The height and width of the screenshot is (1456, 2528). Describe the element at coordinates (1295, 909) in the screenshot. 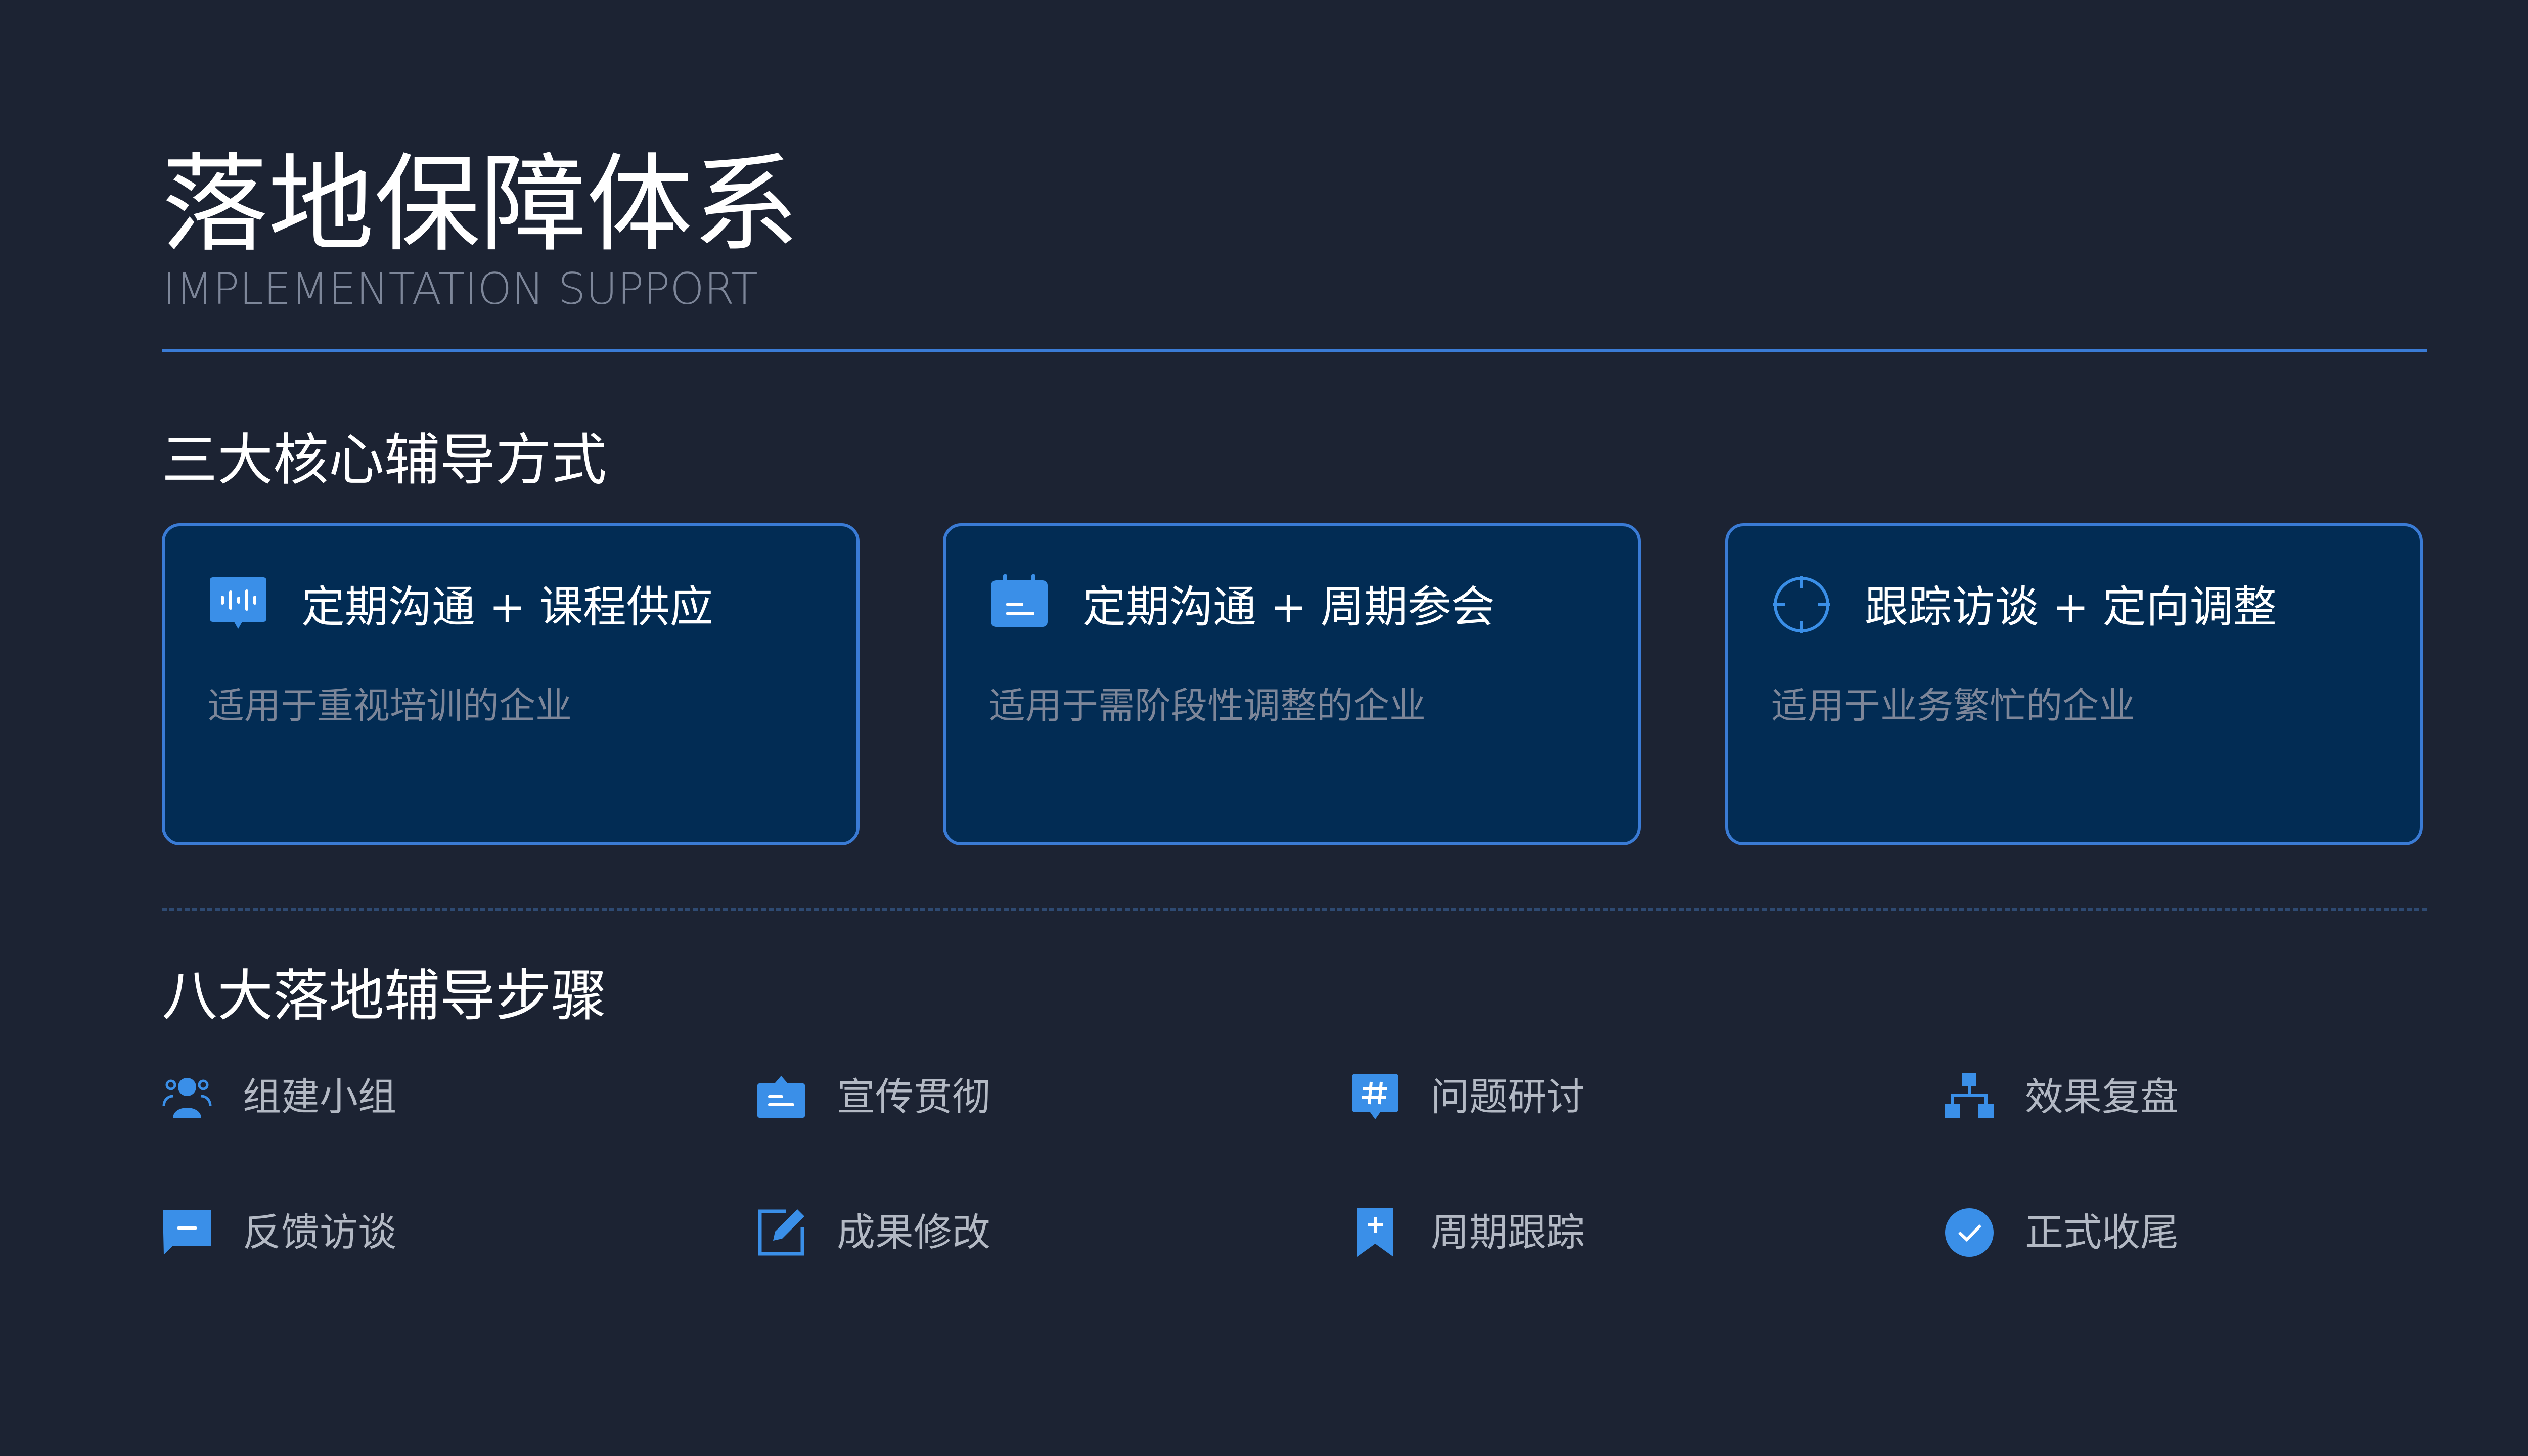

I see `section-divider` at that location.